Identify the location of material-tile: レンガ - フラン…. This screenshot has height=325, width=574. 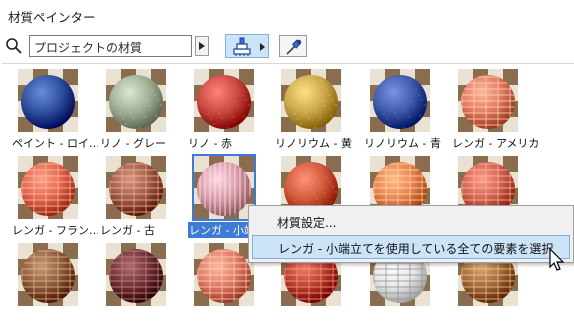
(55, 196).